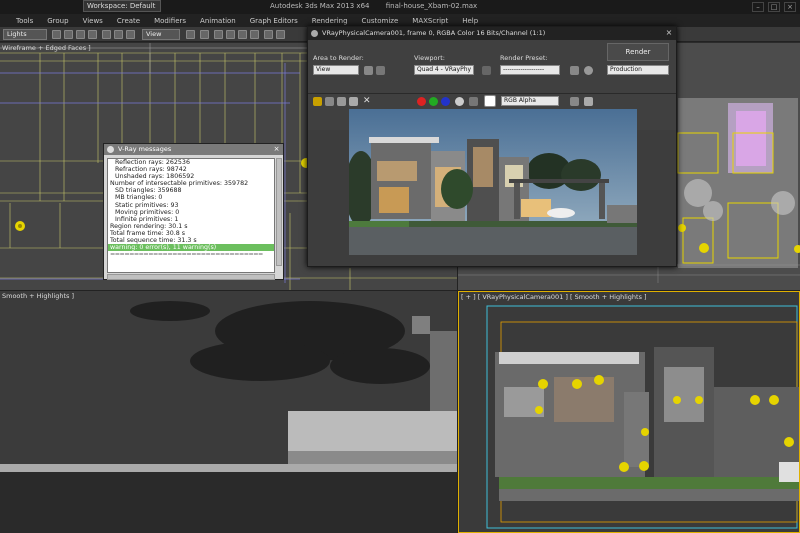 The image size is (800, 533). Describe the element at coordinates (490, 101) in the screenshot. I see `color-swatch` at that location.